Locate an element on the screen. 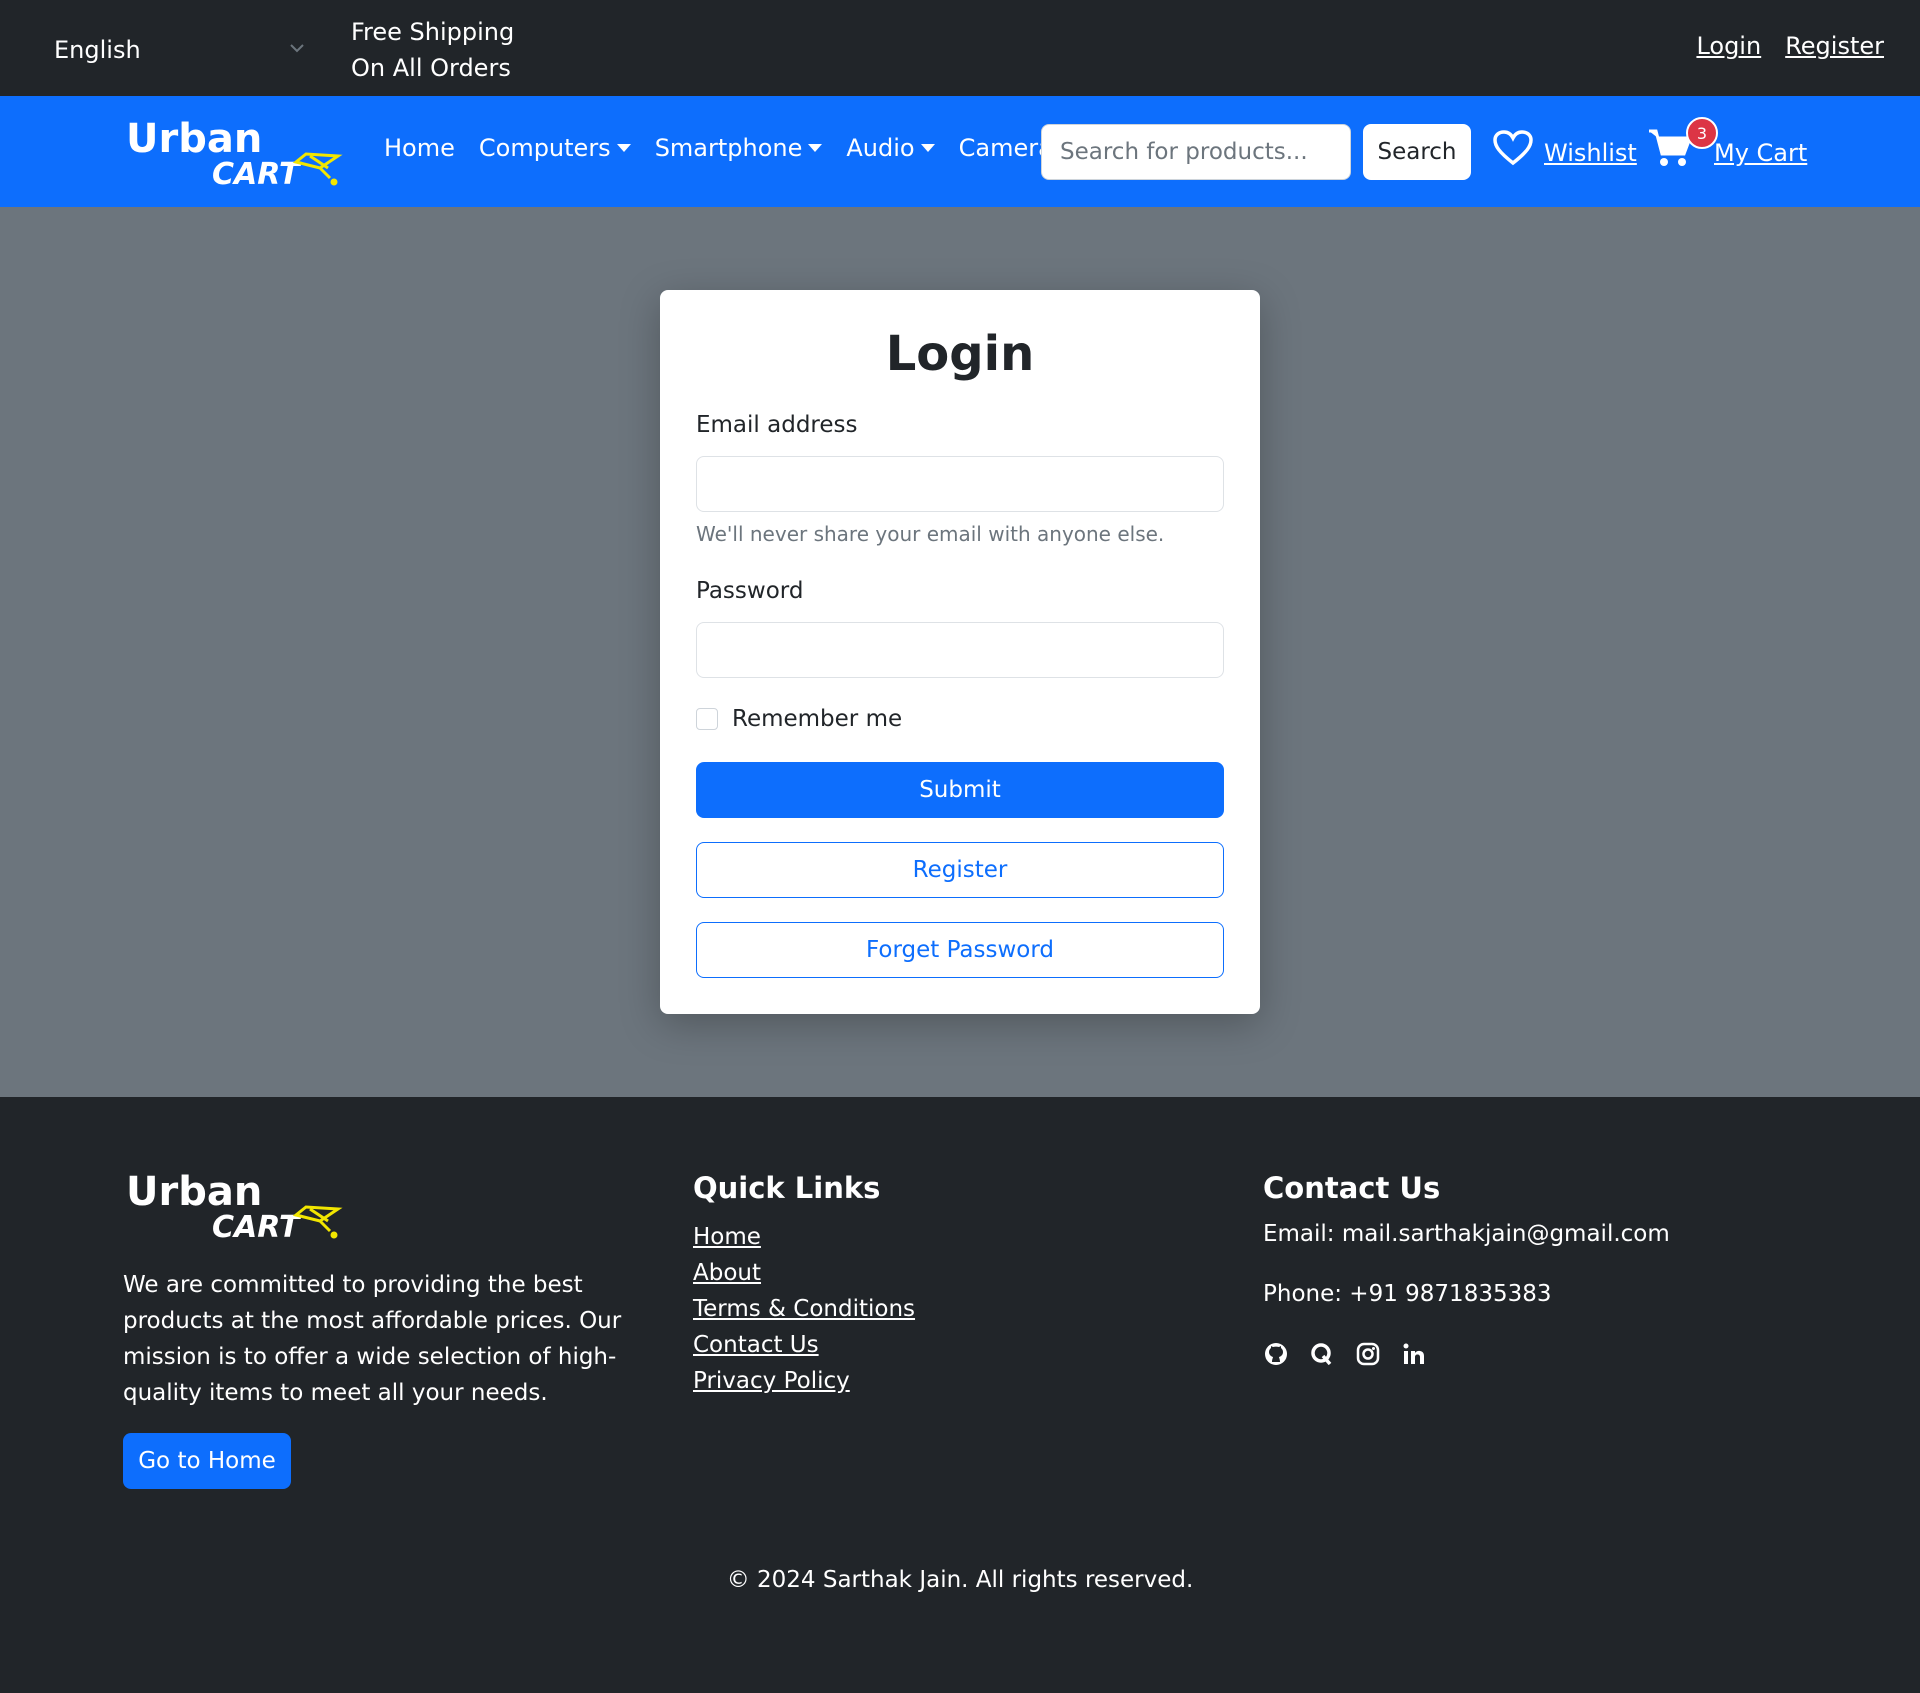  shipping-line-1: Free Shipping is located at coordinates (433, 32).